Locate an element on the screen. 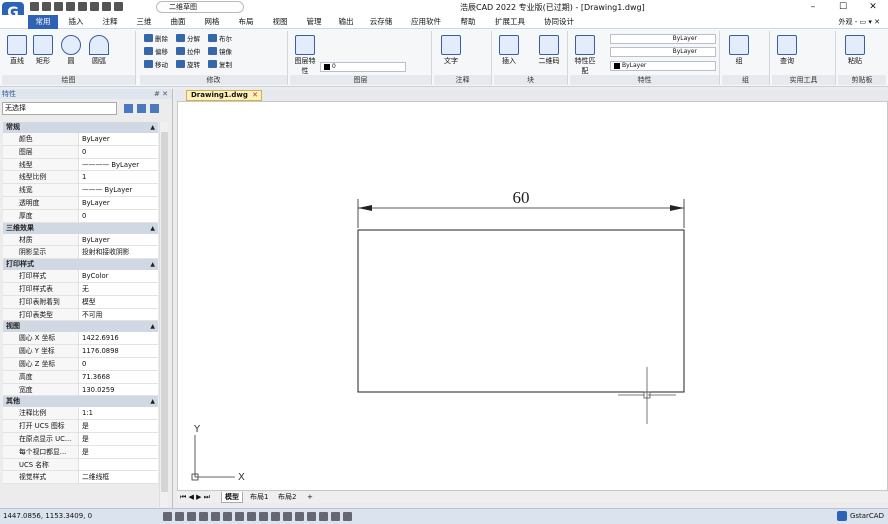 The image size is (888, 524). property-row: 透明度 ByLayer is located at coordinates (80, 203).